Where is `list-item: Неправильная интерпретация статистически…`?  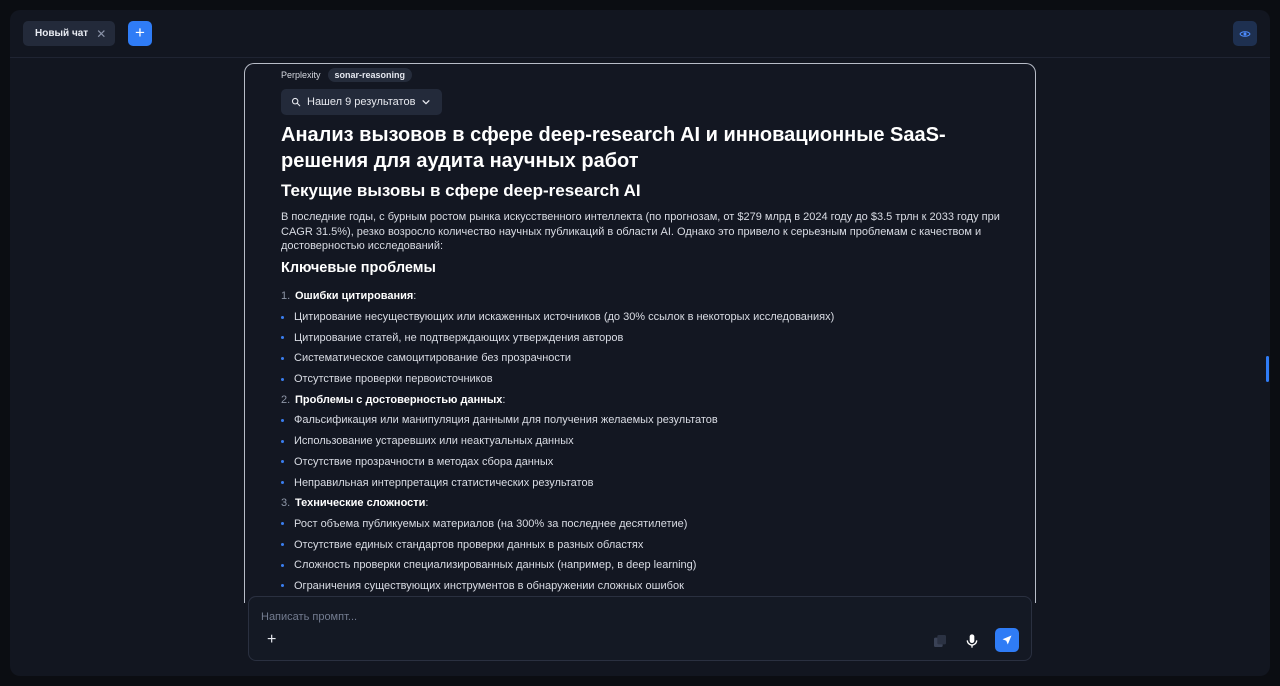
list-item: Неправильная интерпретация статистически… is located at coordinates (654, 482).